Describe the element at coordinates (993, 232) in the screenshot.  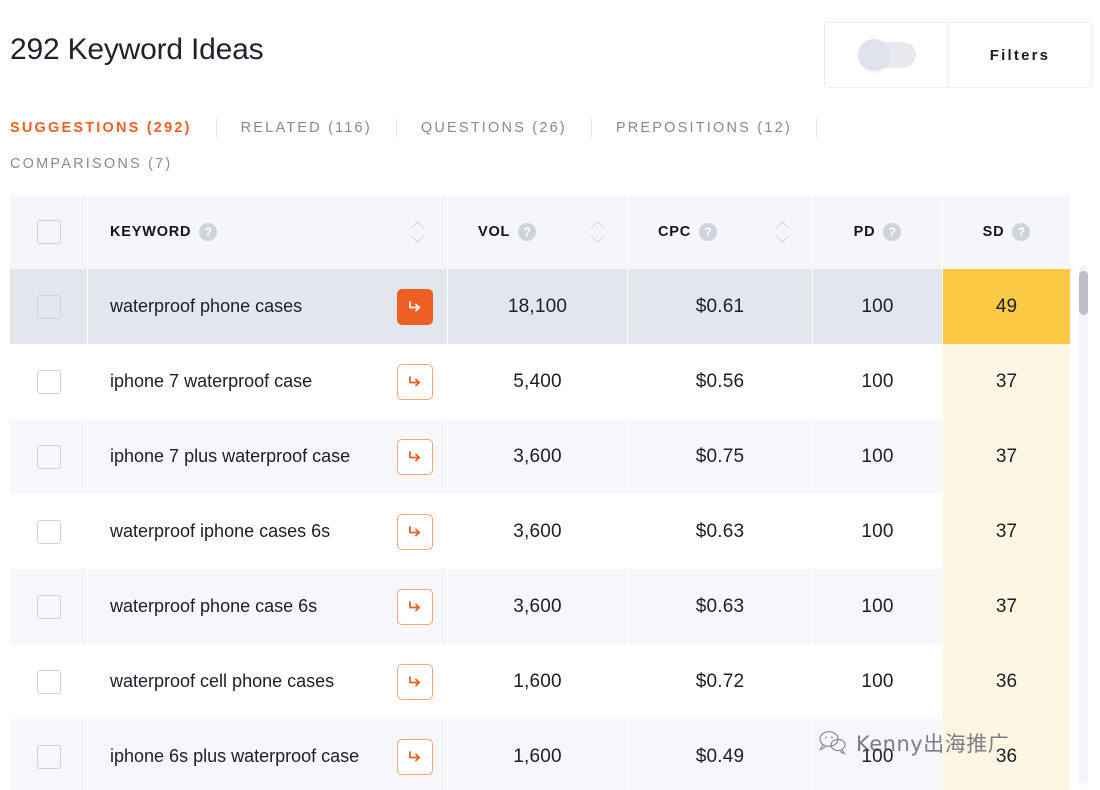
I see `column-header-sd-label: SD` at that location.